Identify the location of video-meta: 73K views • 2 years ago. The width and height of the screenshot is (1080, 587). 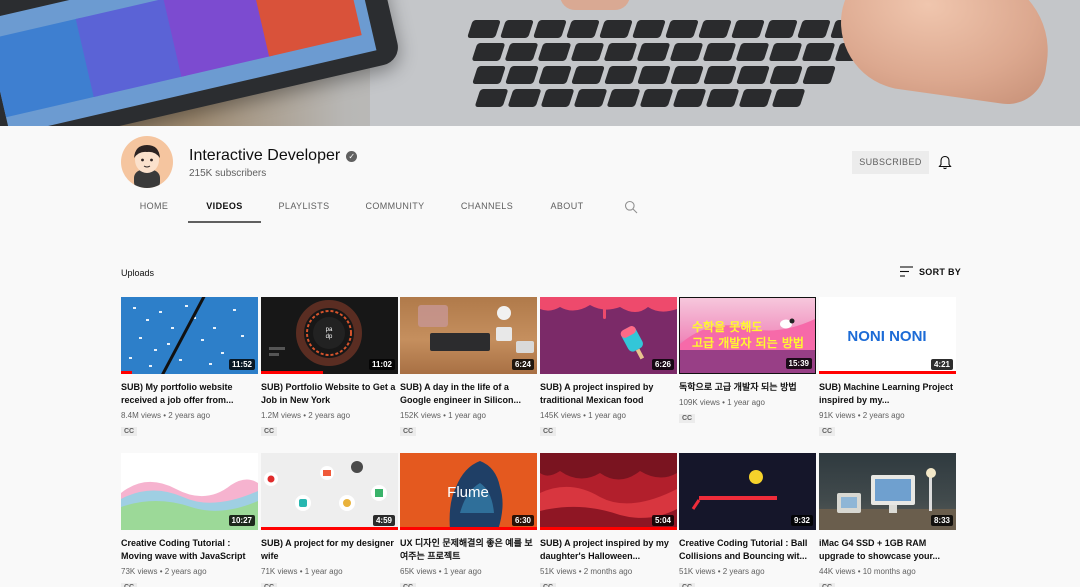
(164, 571).